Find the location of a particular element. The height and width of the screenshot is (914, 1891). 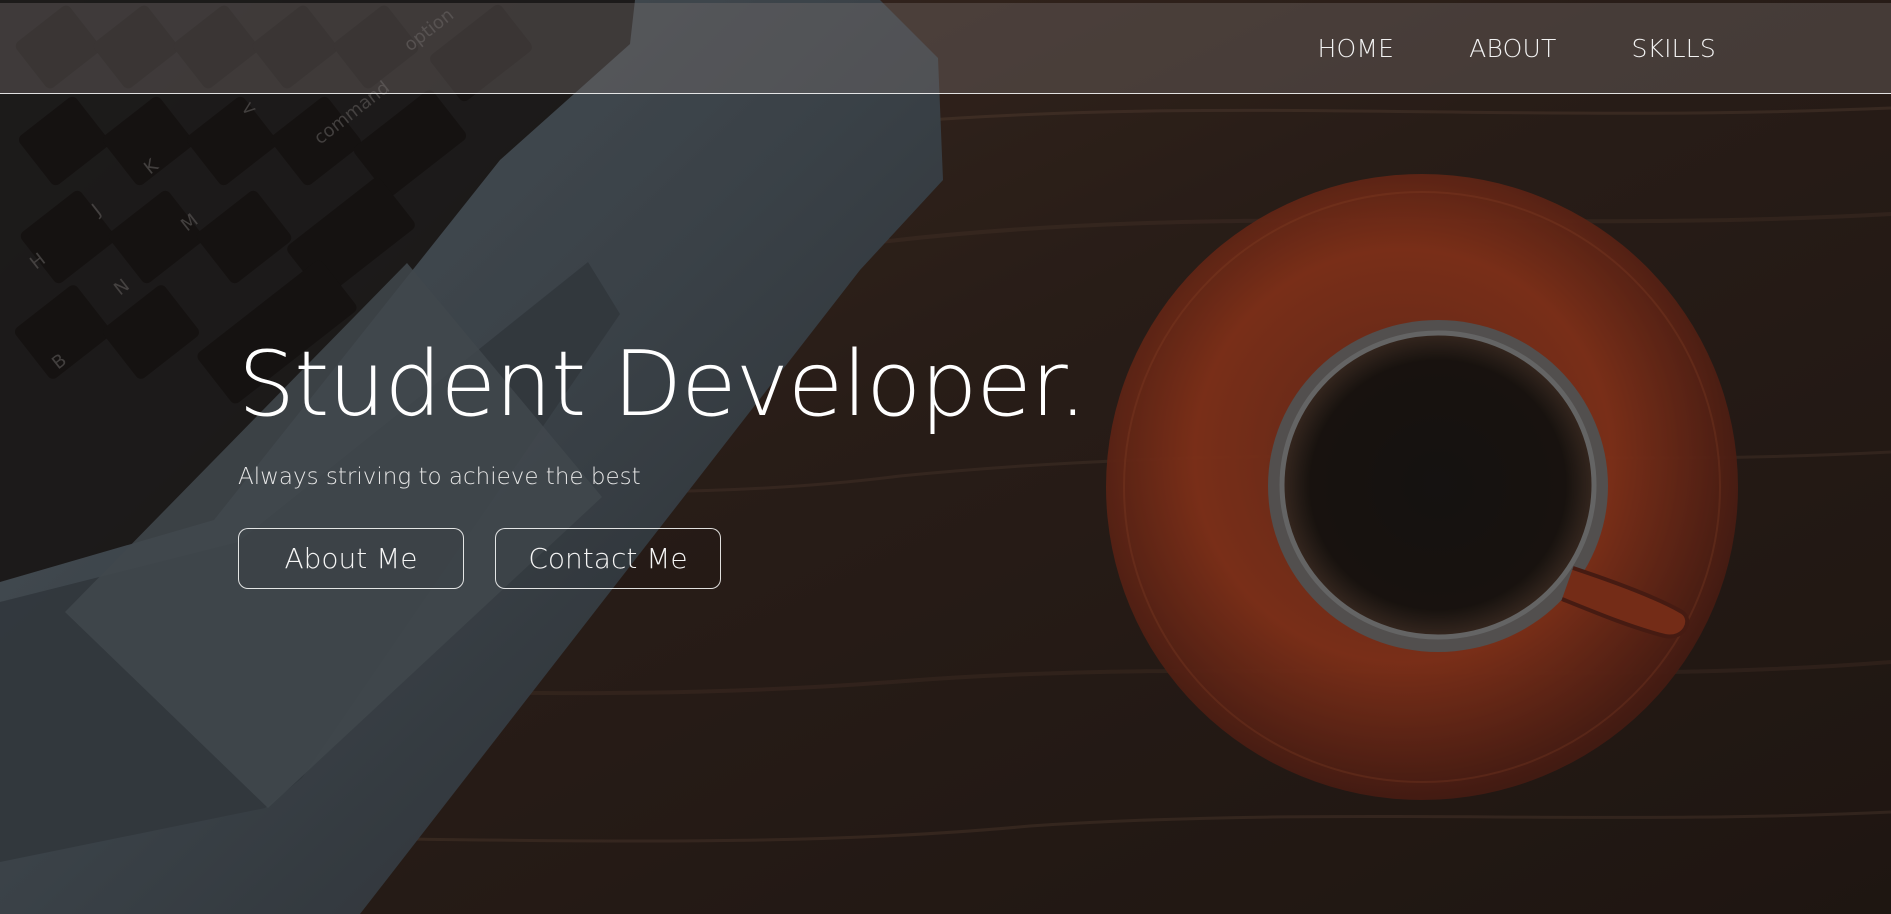

about-me-button: About Me is located at coordinates (351, 558).